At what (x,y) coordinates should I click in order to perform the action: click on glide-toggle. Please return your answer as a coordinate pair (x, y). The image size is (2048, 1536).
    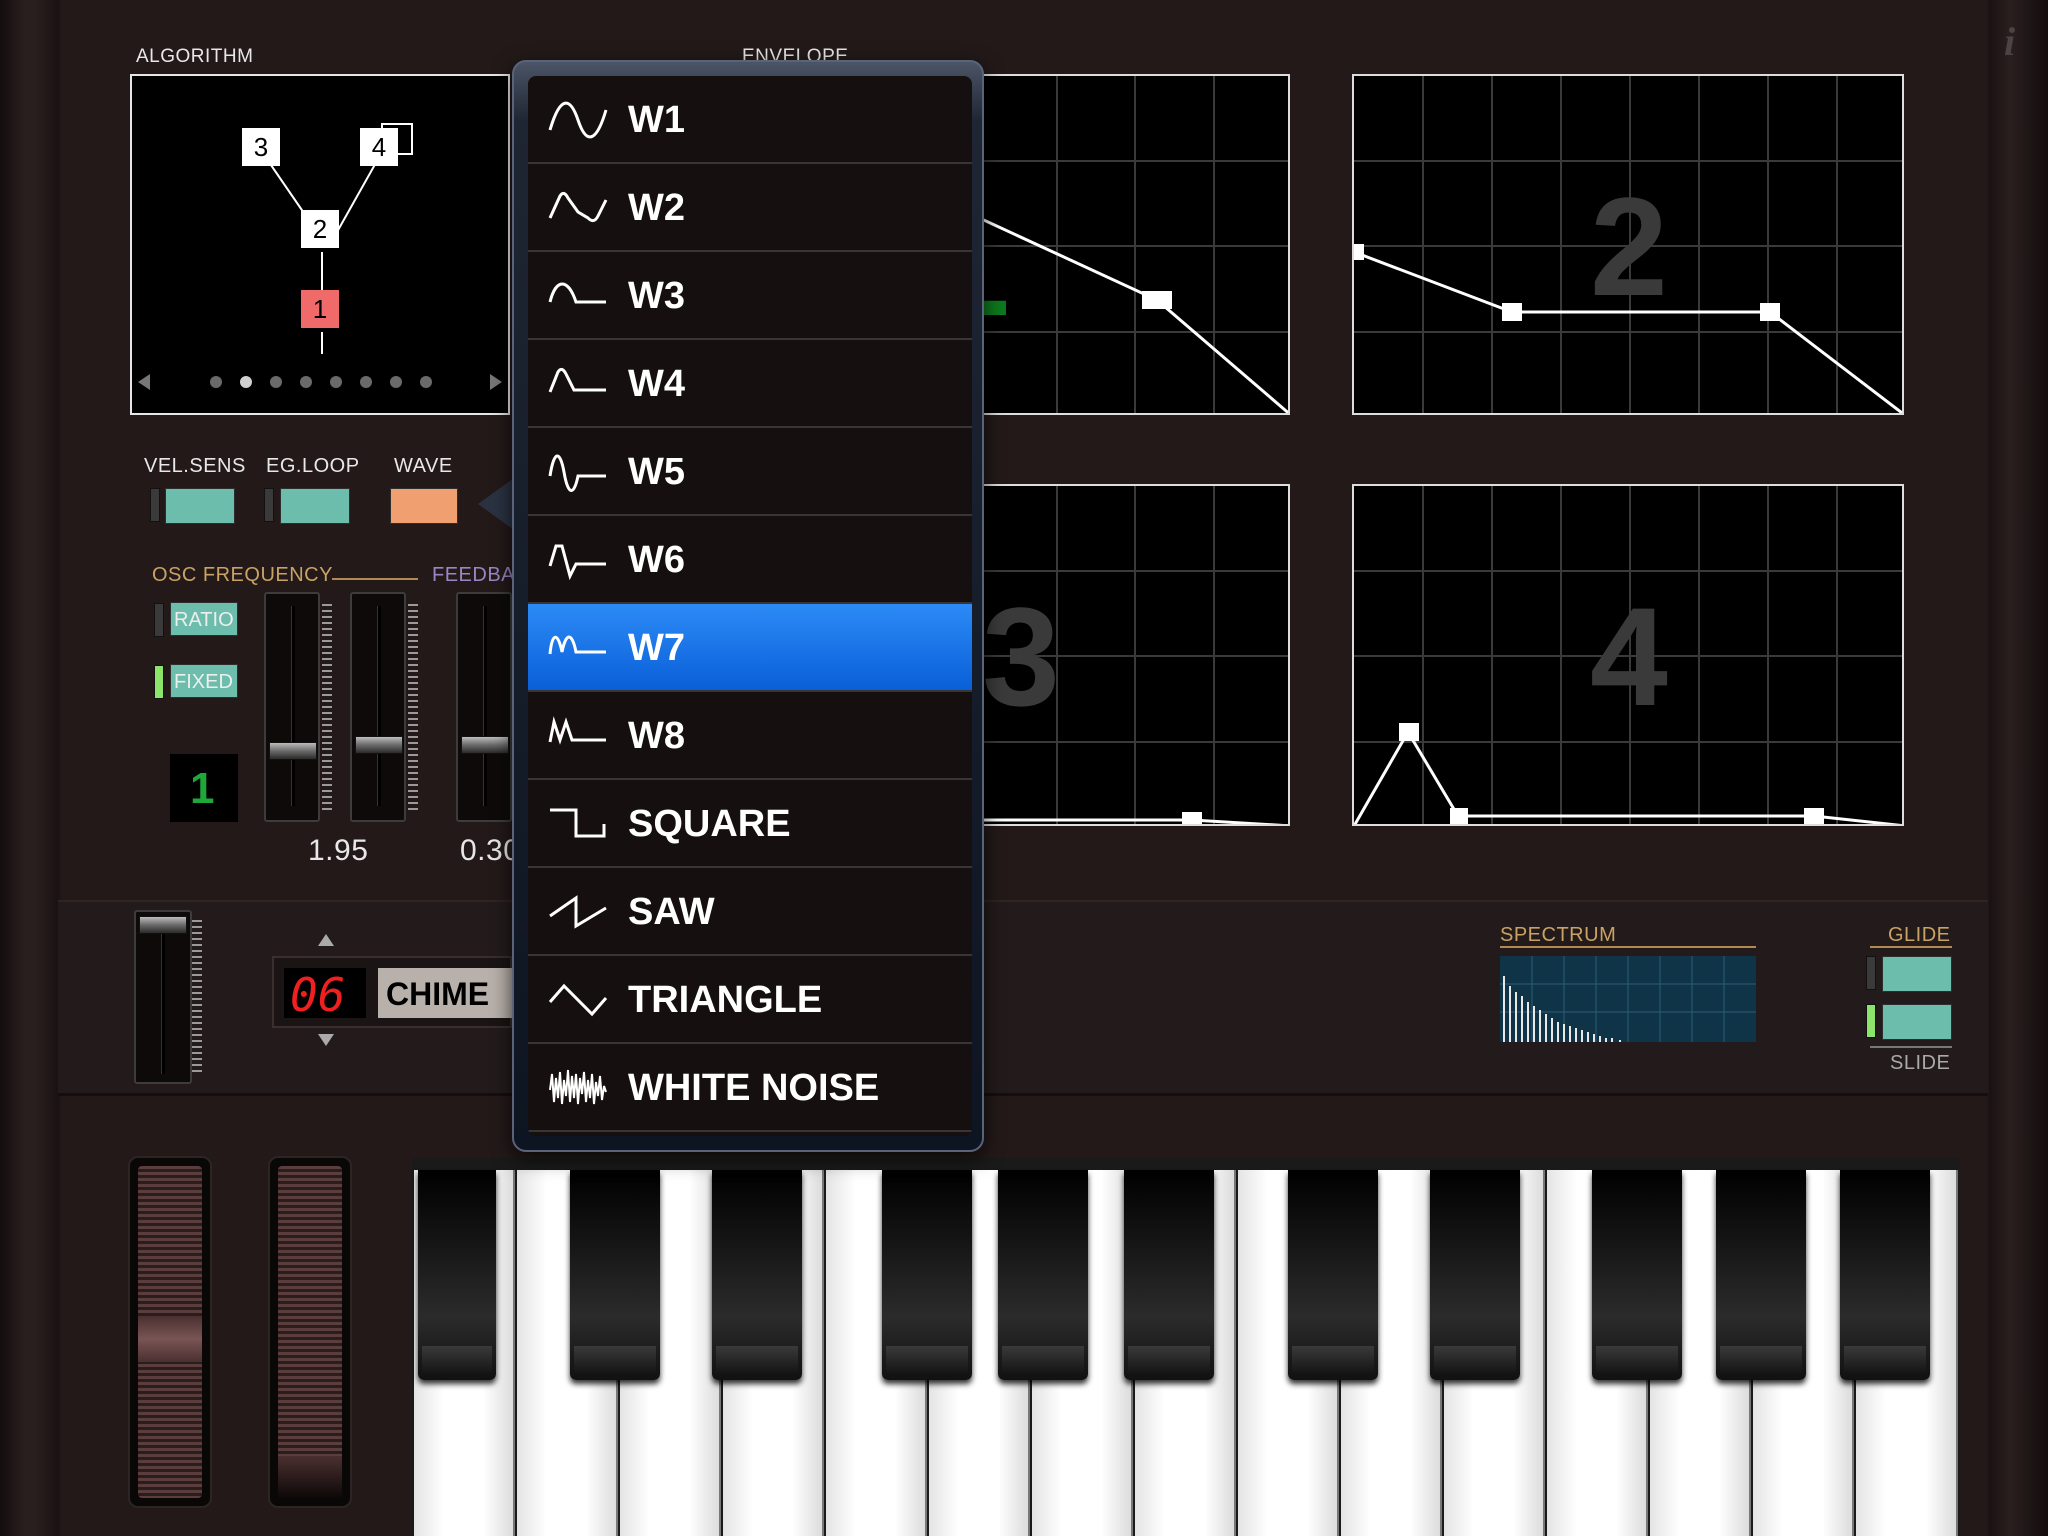
    Looking at the image, I should click on (1917, 974).